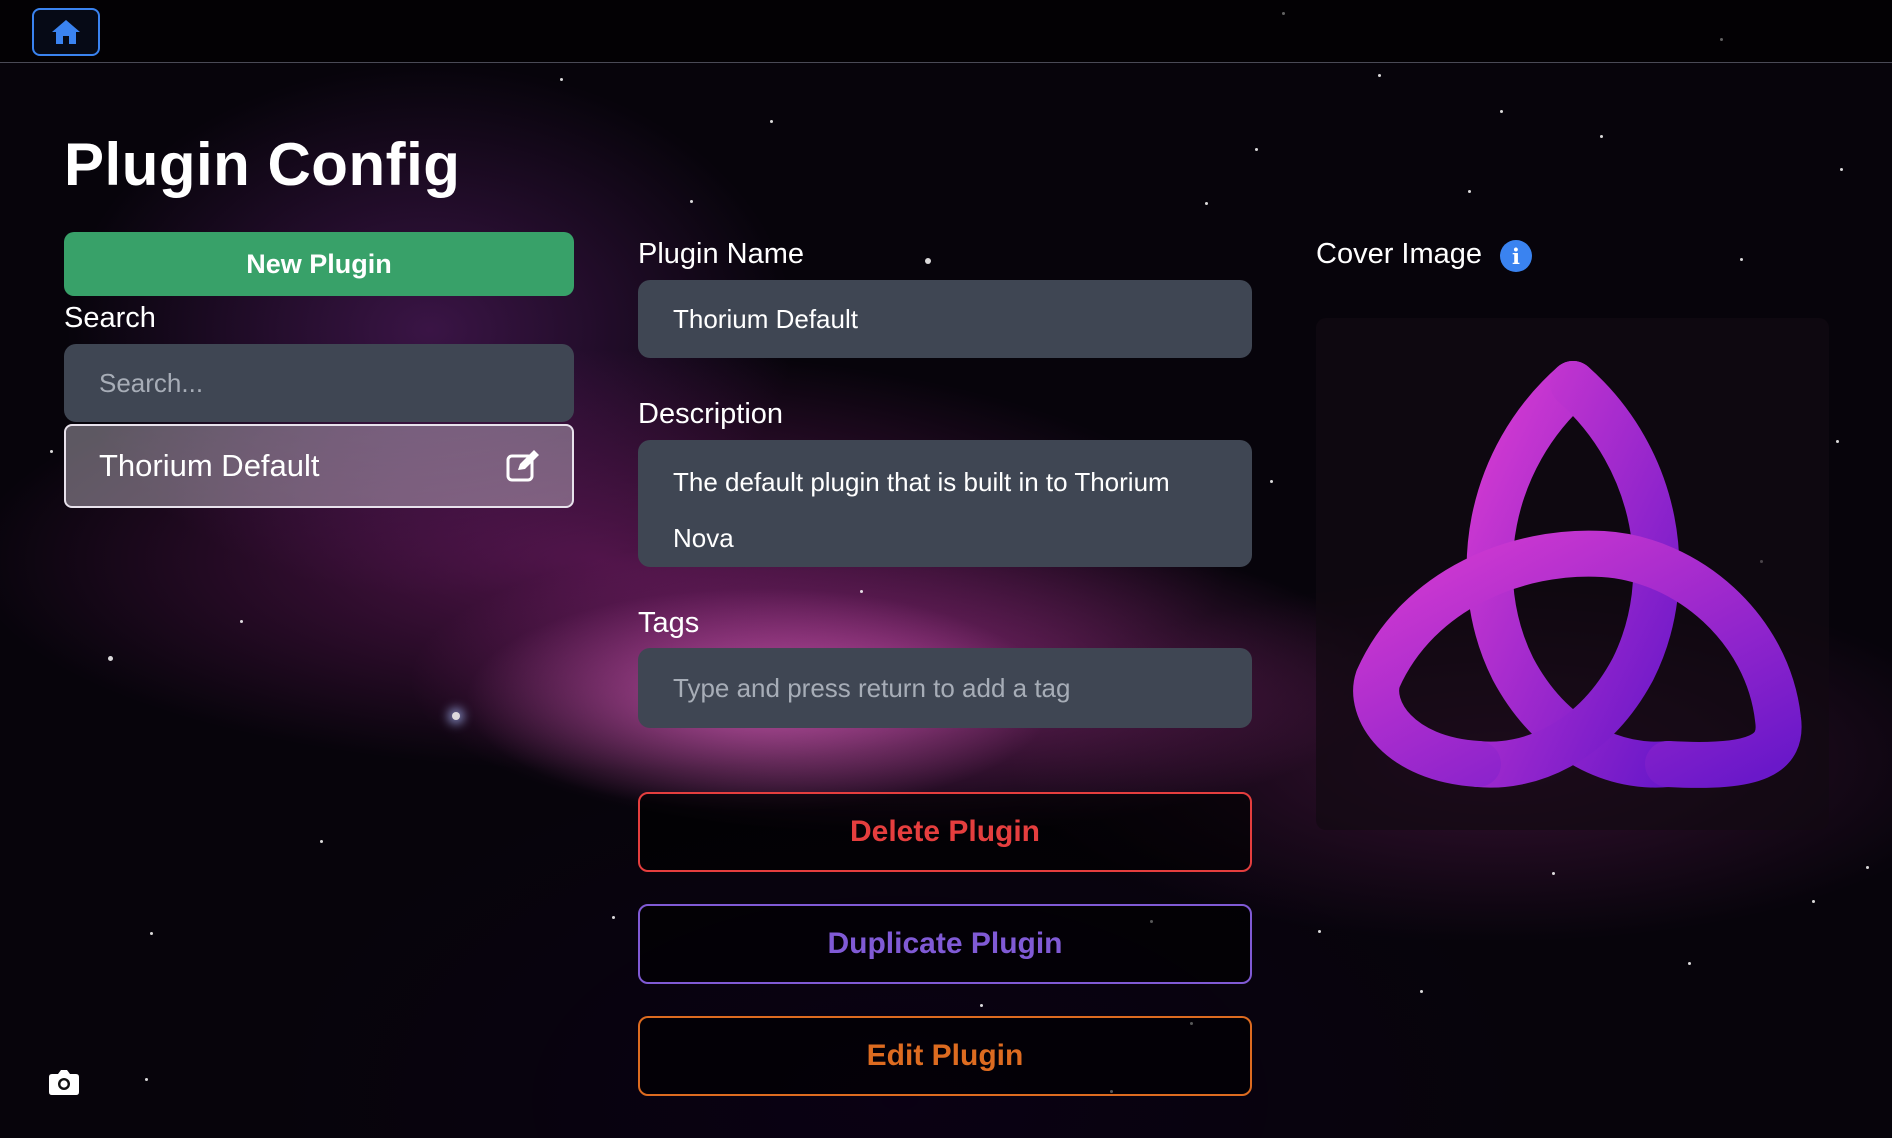 This screenshot has height=1138, width=1892. I want to click on page-title: Plugin Config, so click(262, 164).